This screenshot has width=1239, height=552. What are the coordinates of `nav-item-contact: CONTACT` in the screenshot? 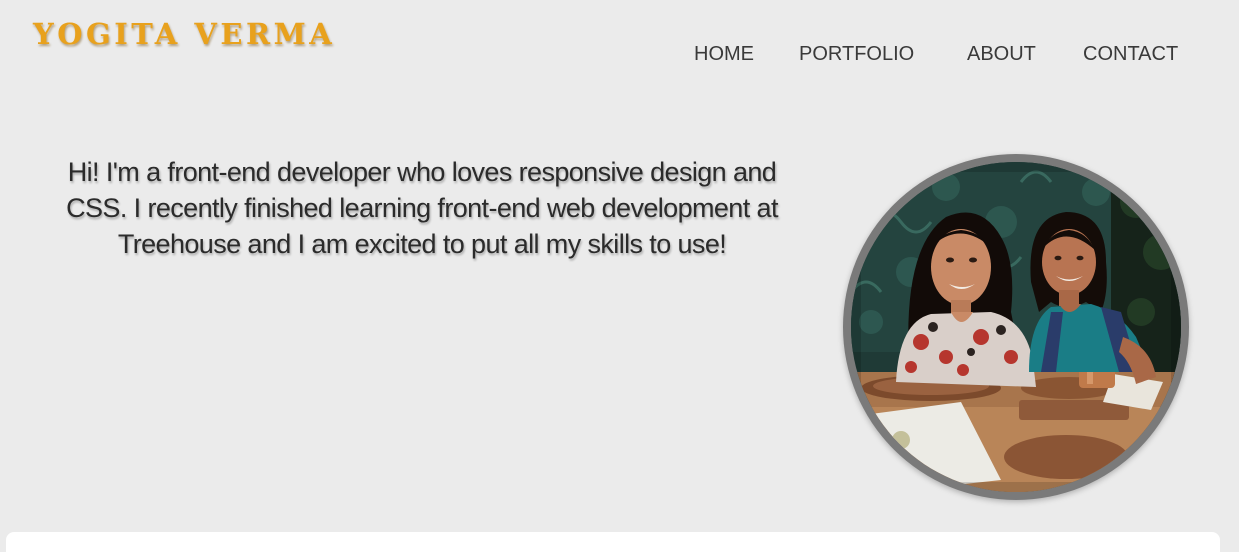 It's located at (1130, 54).